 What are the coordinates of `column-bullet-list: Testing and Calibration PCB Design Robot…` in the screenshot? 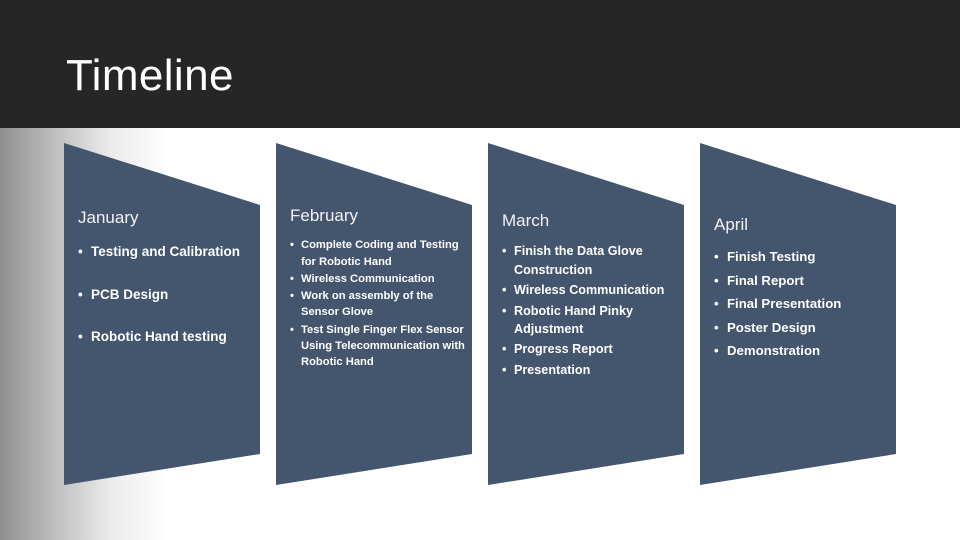 It's located at (166, 295).